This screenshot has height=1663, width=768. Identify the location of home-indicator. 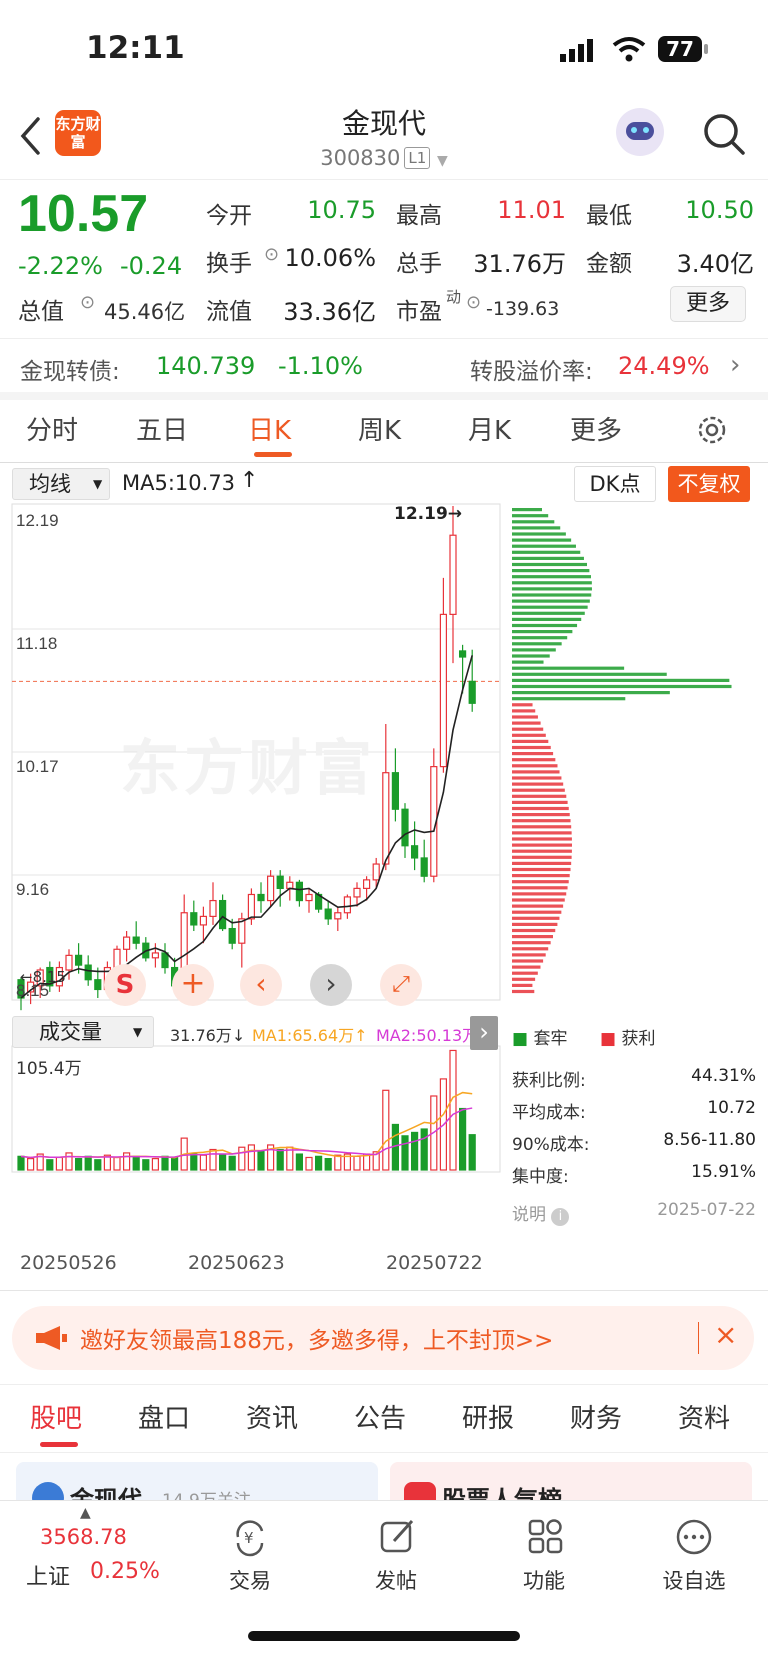
(384, 1636).